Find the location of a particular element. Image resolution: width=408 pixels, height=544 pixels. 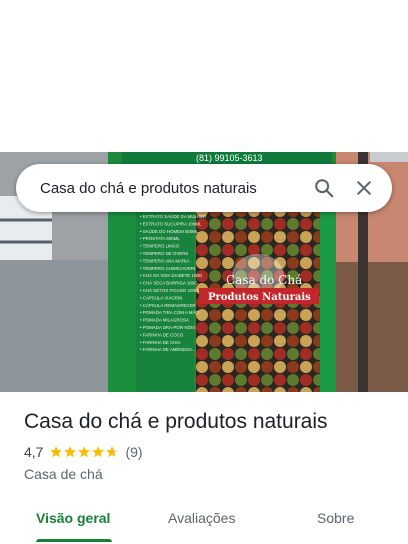

sign-subtitle: Produtos Naturais is located at coordinates (259, 297).